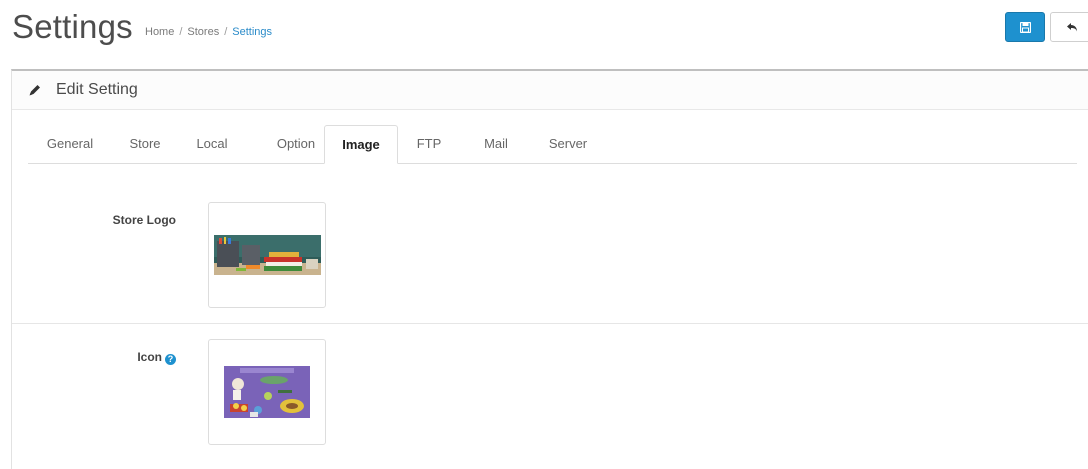 The height and width of the screenshot is (469, 1088). I want to click on page-title: Settings, so click(72, 26).